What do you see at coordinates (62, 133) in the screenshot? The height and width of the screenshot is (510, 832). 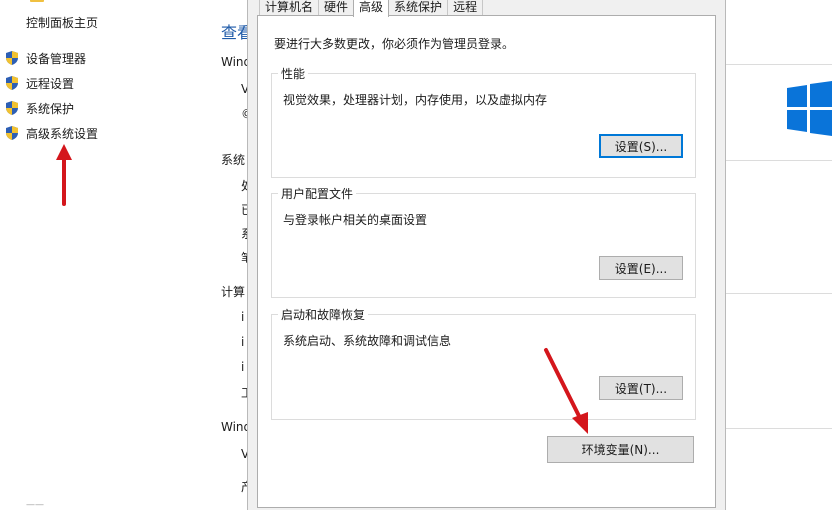 I see `sidebar-item-label: 高级系统设置` at bounding box center [62, 133].